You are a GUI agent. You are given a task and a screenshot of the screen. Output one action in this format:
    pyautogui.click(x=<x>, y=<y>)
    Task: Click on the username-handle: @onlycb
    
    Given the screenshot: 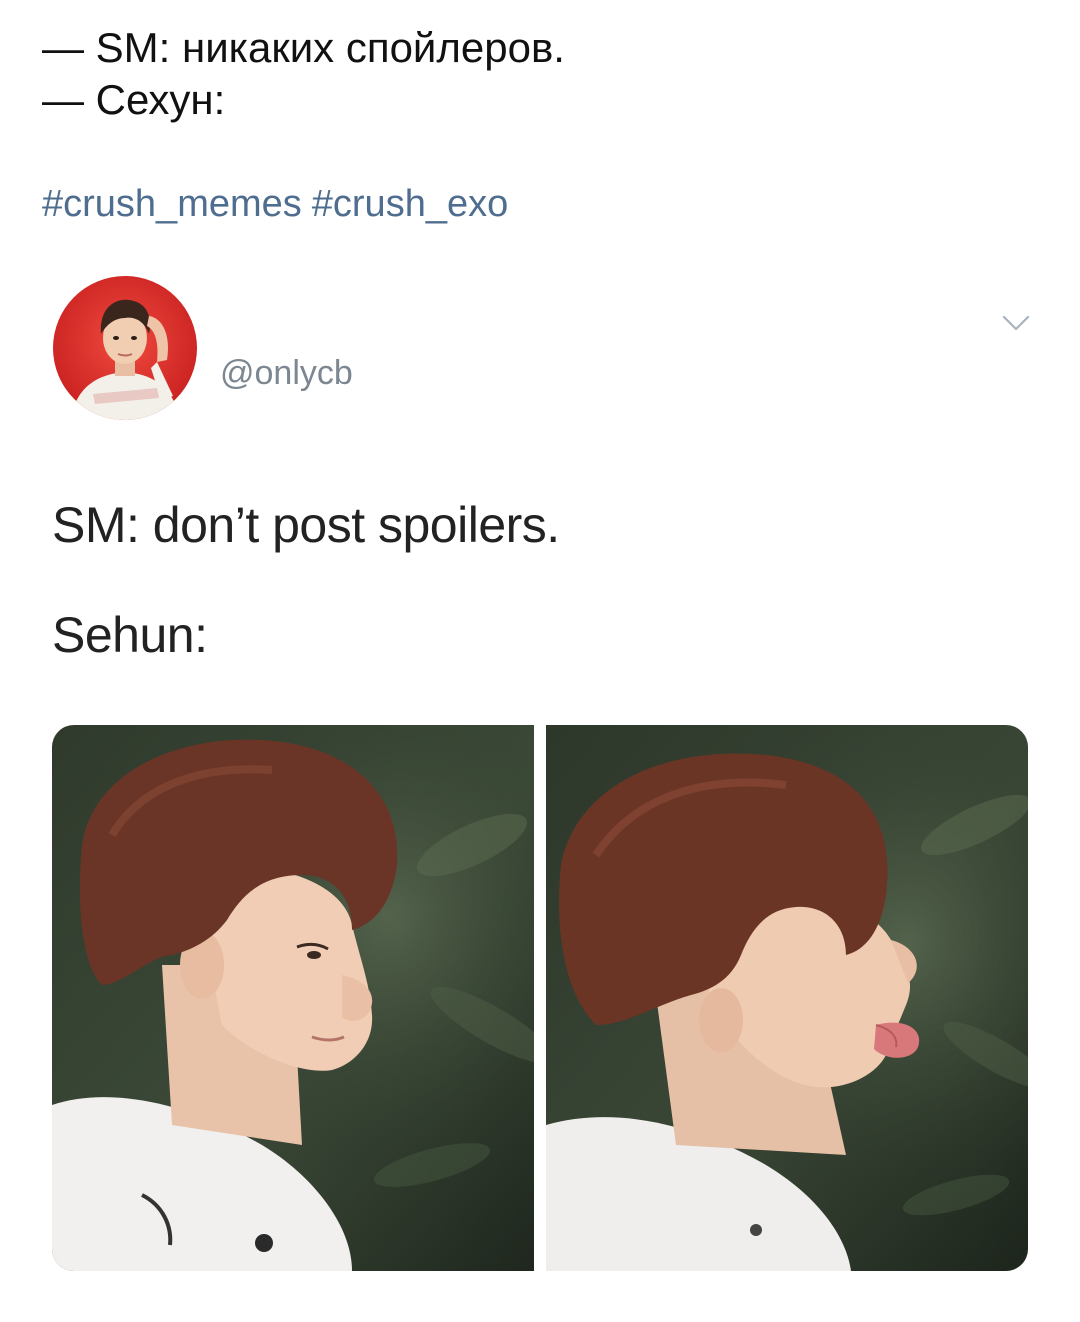 What is the action you would take?
    pyautogui.click(x=286, y=373)
    